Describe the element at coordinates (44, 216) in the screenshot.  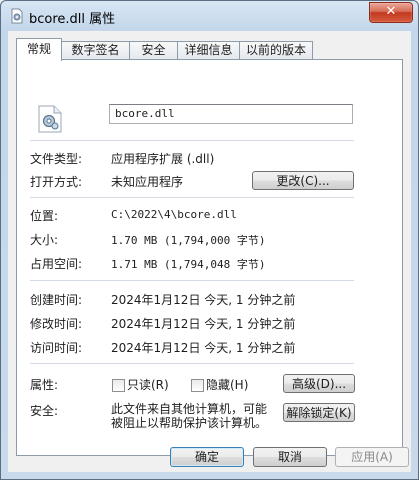
I see `location-label: 位置:` at that location.